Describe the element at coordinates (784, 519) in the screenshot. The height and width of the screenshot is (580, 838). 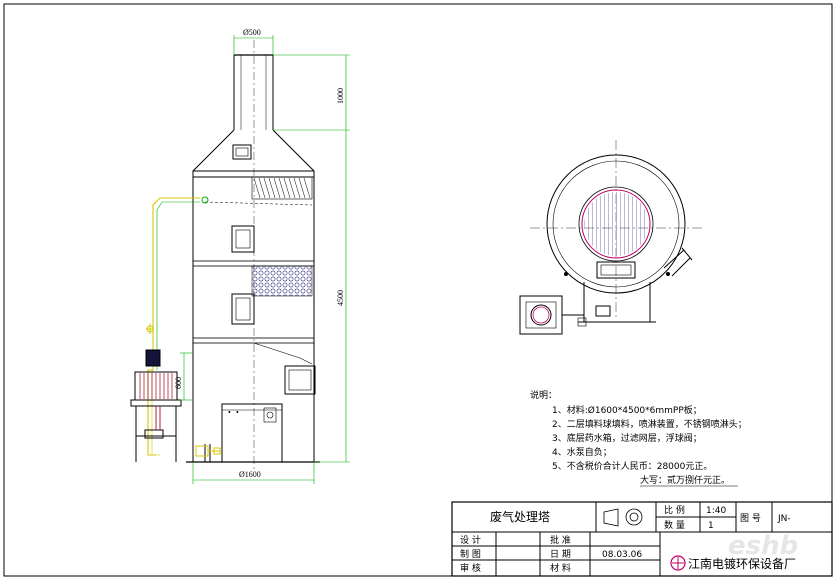
I see `drawing-number-value: JN-` at that location.